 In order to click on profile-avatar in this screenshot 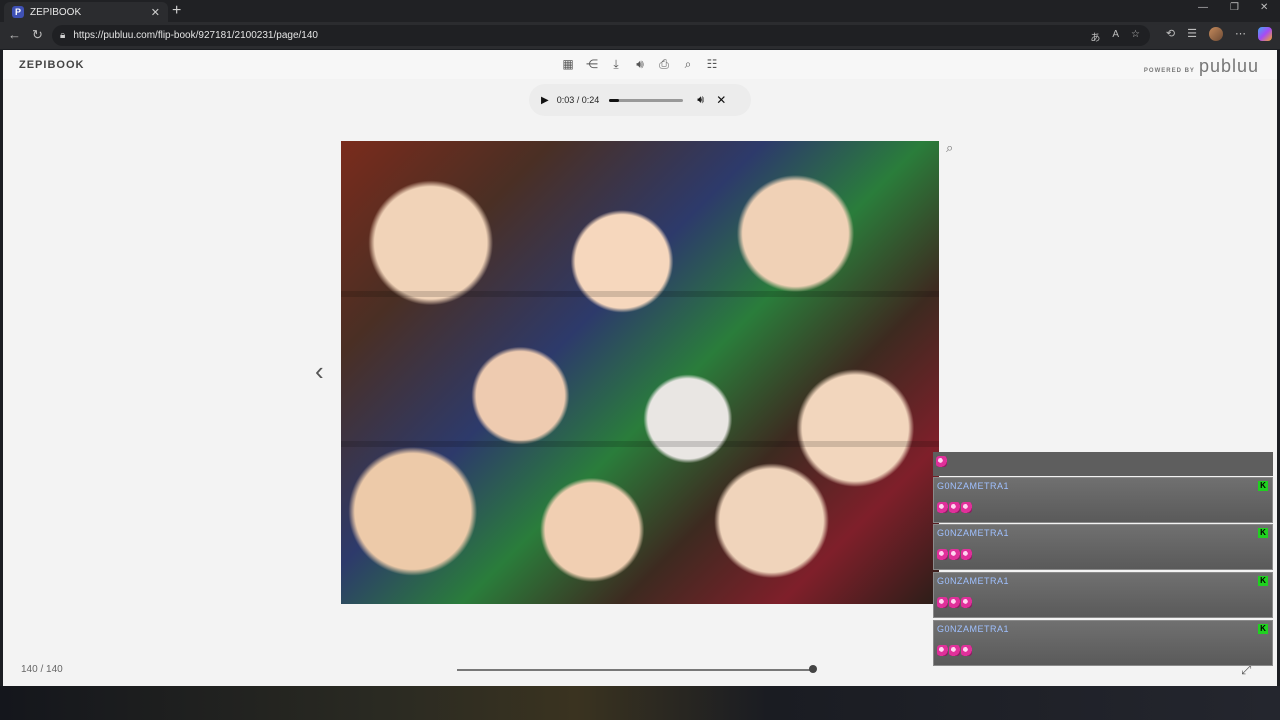, I will do `click(1216, 34)`.